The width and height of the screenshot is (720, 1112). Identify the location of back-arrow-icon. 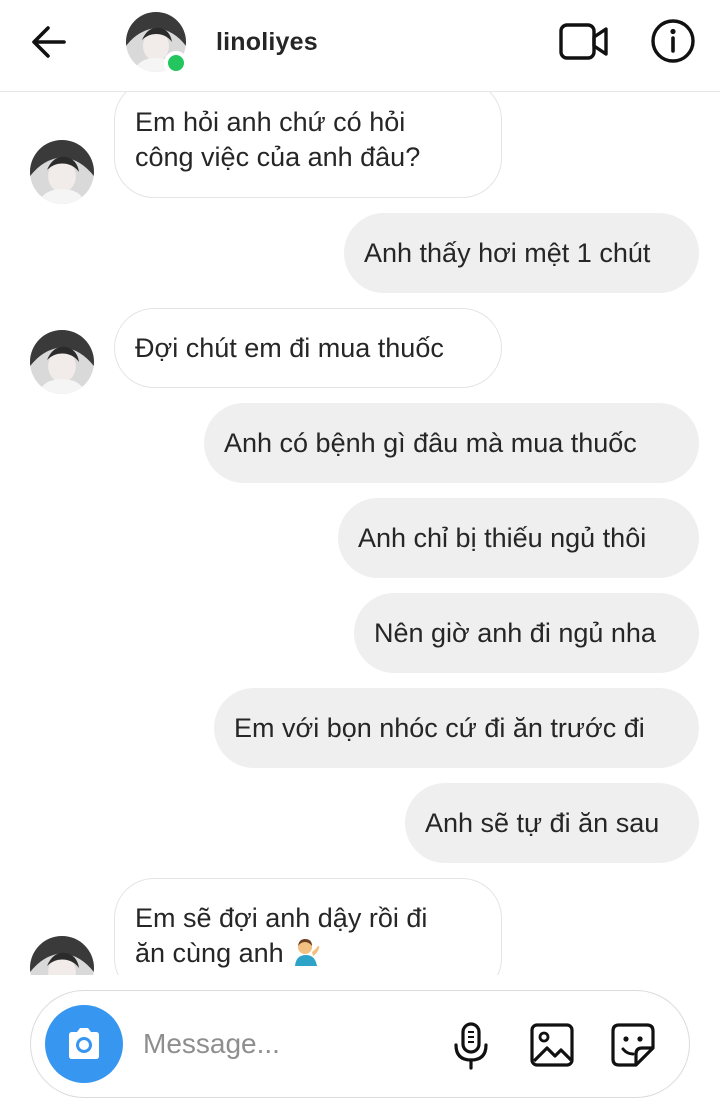
(49, 42).